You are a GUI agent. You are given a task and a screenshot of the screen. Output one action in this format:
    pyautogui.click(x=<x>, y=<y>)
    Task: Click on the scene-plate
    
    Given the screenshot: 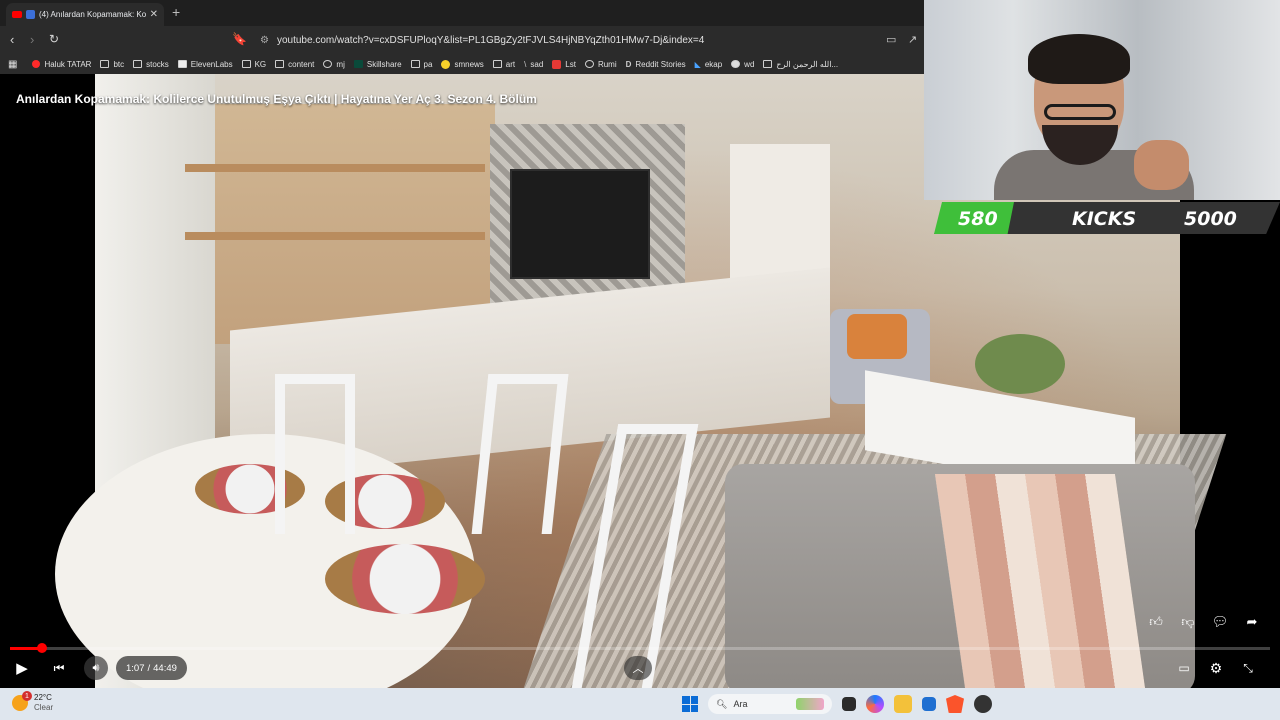 What is the action you would take?
    pyautogui.click(x=405, y=579)
    